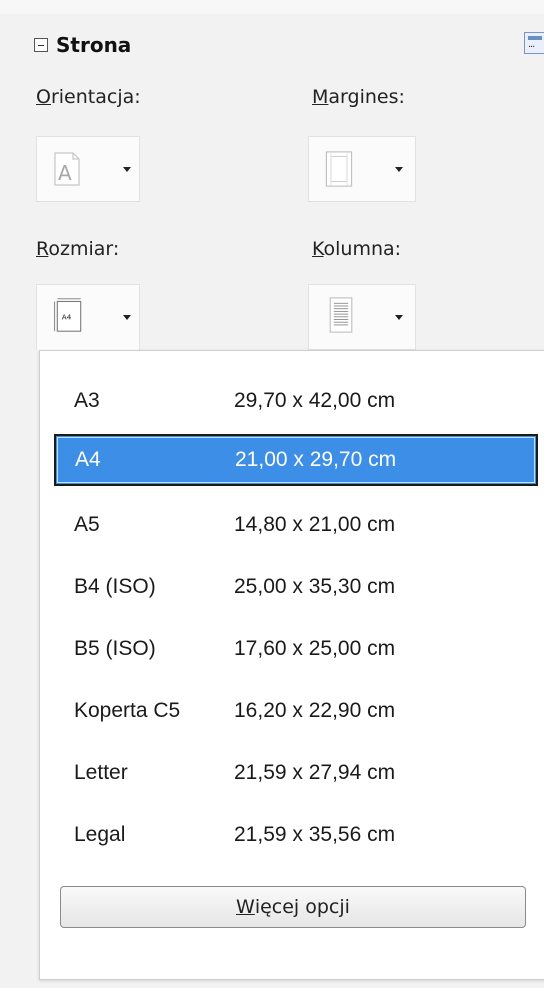 This screenshot has width=544, height=988. What do you see at coordinates (88, 169) in the screenshot?
I see `orientation-button: A` at bounding box center [88, 169].